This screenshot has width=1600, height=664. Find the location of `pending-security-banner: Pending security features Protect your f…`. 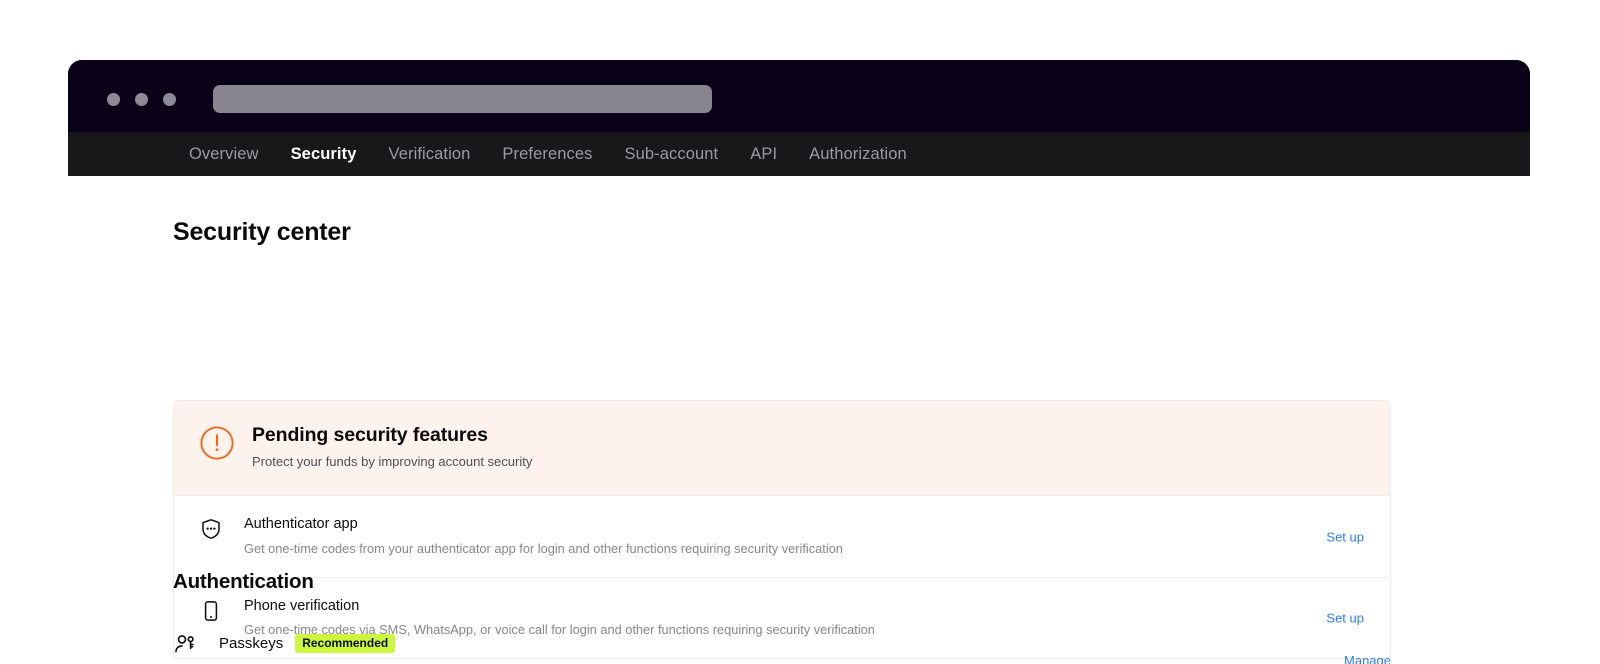

pending-security-banner: Pending security features Protect your f… is located at coordinates (782, 448).